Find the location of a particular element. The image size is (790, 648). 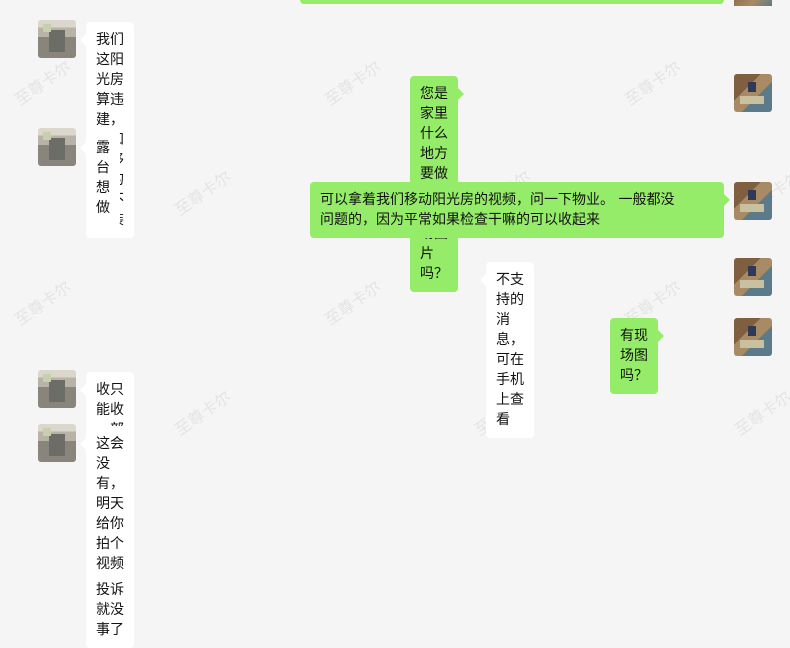

unsupported-message-bubble: 不支持的消息，可在手机上查看 is located at coordinates (507, 350).